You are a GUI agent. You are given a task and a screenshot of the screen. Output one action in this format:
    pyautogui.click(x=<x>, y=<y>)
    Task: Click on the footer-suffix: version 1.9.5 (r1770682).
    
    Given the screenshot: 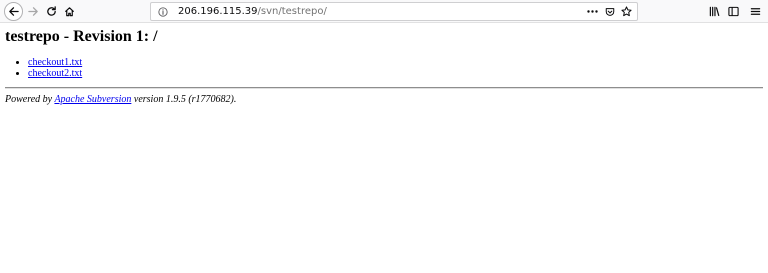 What is the action you would take?
    pyautogui.click(x=184, y=99)
    